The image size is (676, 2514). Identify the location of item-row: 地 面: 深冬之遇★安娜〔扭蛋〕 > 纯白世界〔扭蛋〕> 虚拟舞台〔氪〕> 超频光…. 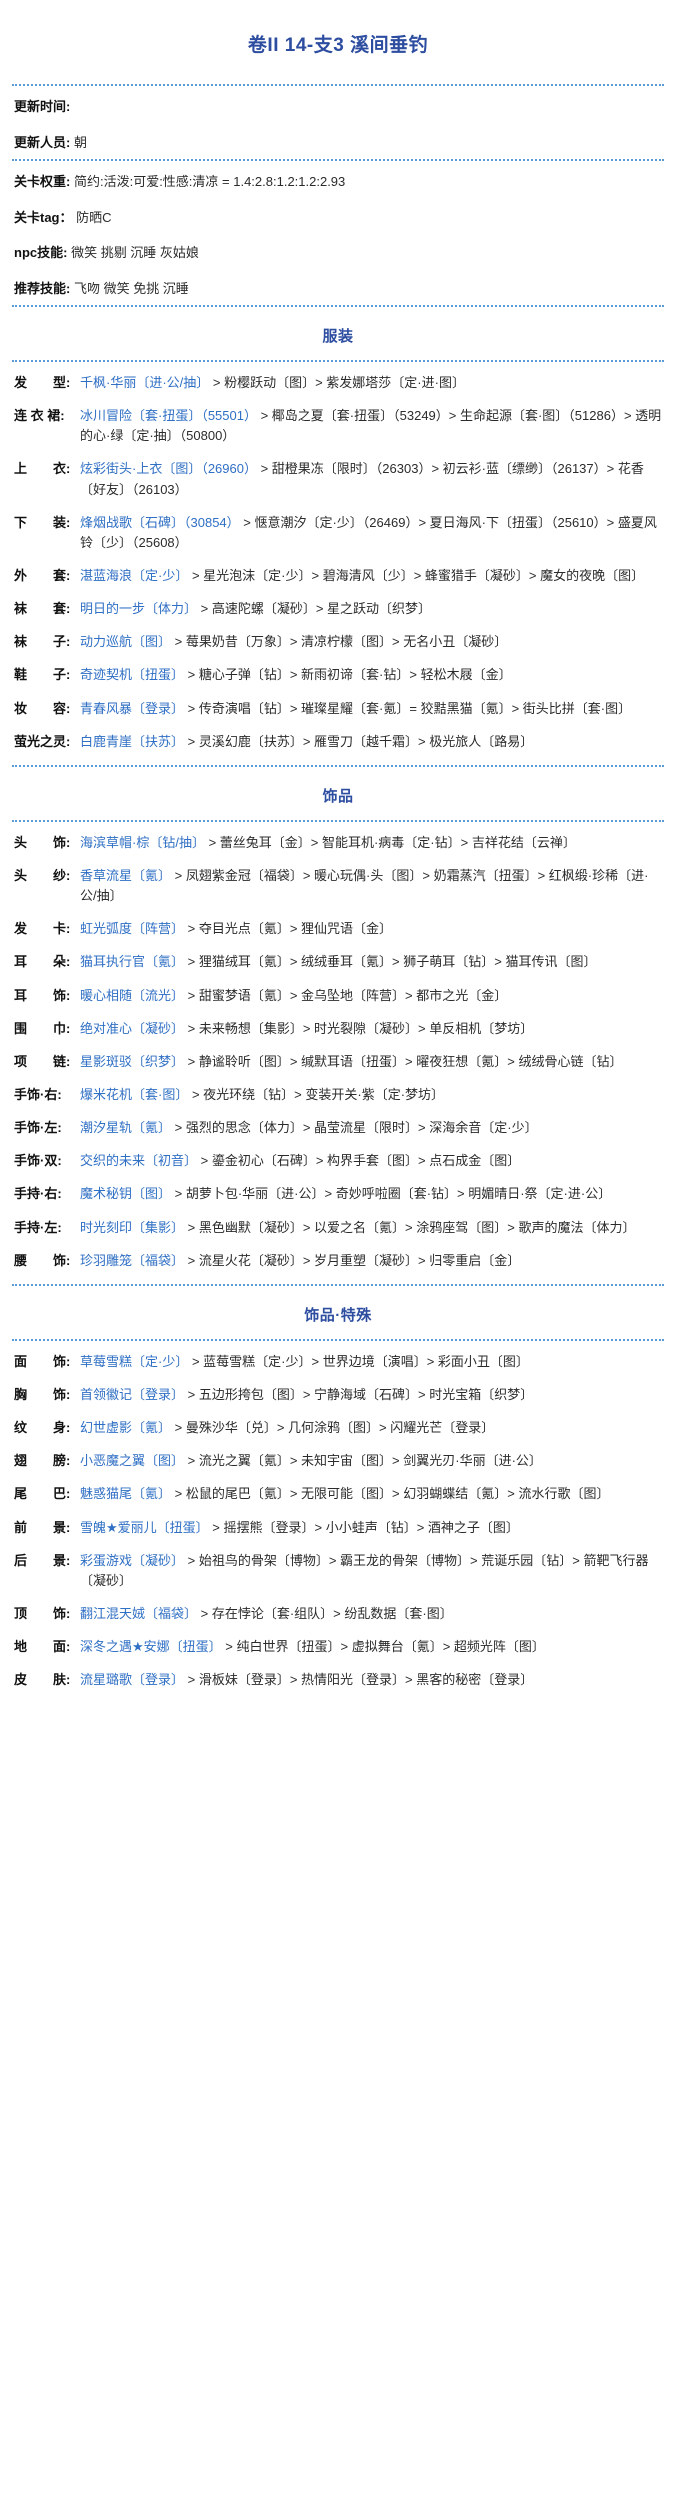
(338, 1647).